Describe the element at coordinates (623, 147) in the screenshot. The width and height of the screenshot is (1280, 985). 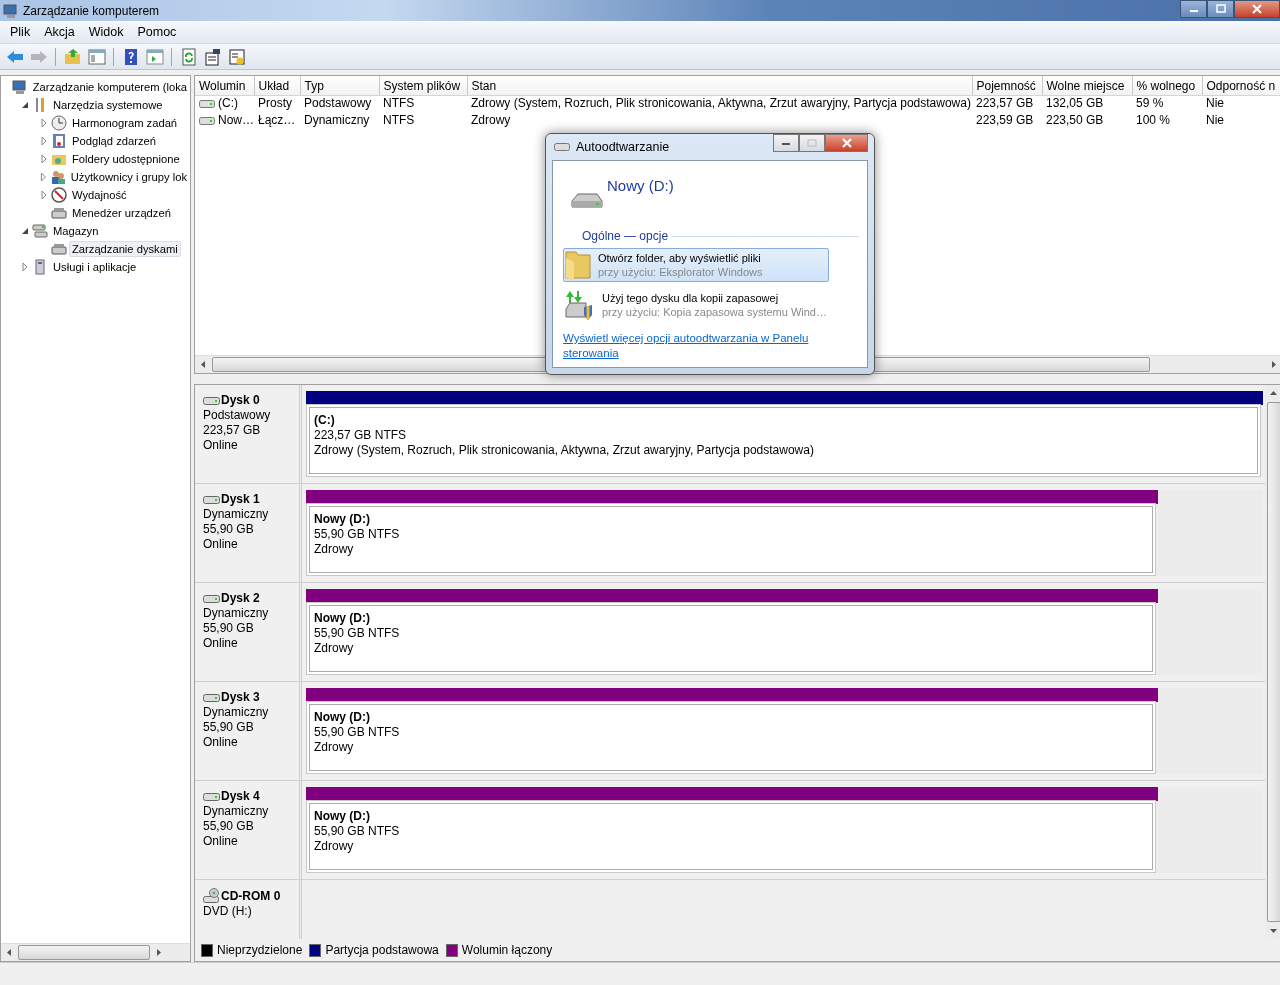
I see `dialog-title: Autoodtwarzanie` at that location.